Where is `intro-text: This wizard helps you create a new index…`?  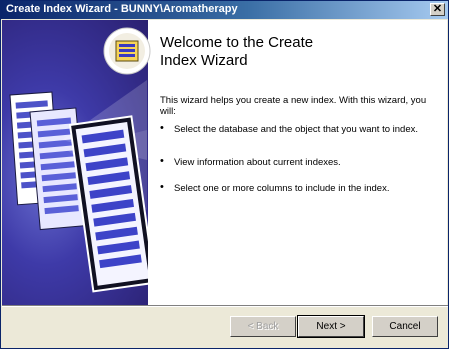
intro-text: This wizard helps you create a new index… is located at coordinates (293, 106).